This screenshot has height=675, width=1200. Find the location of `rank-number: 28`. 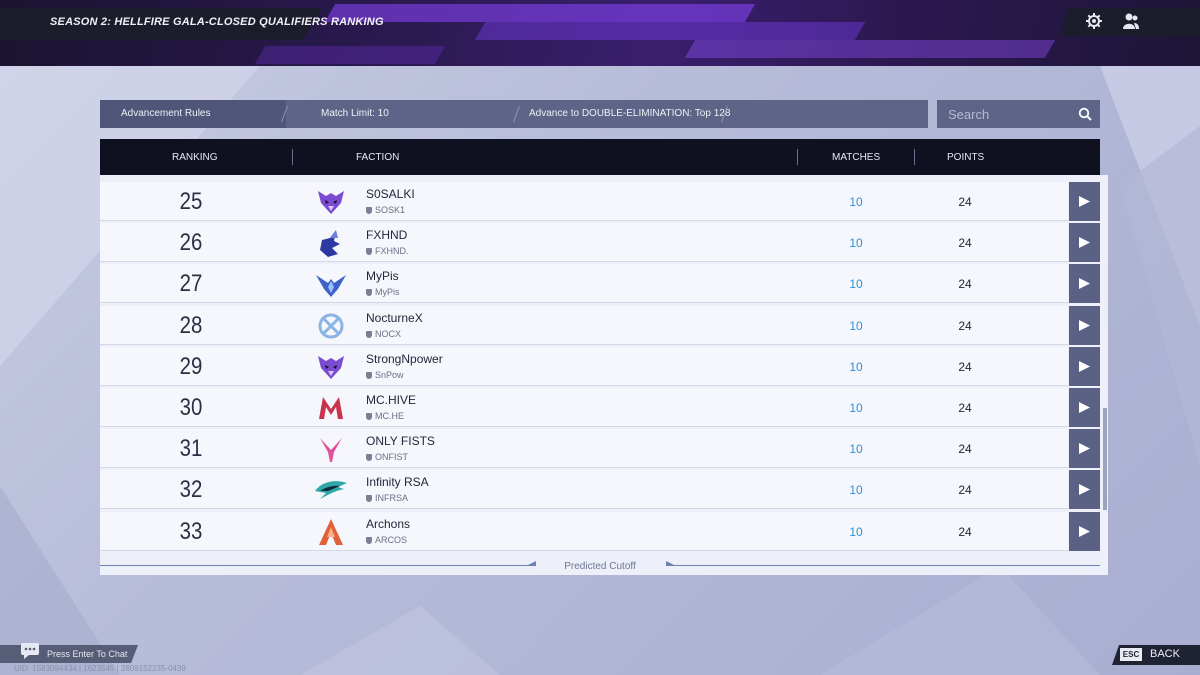

rank-number: 28 is located at coordinates (191, 325).